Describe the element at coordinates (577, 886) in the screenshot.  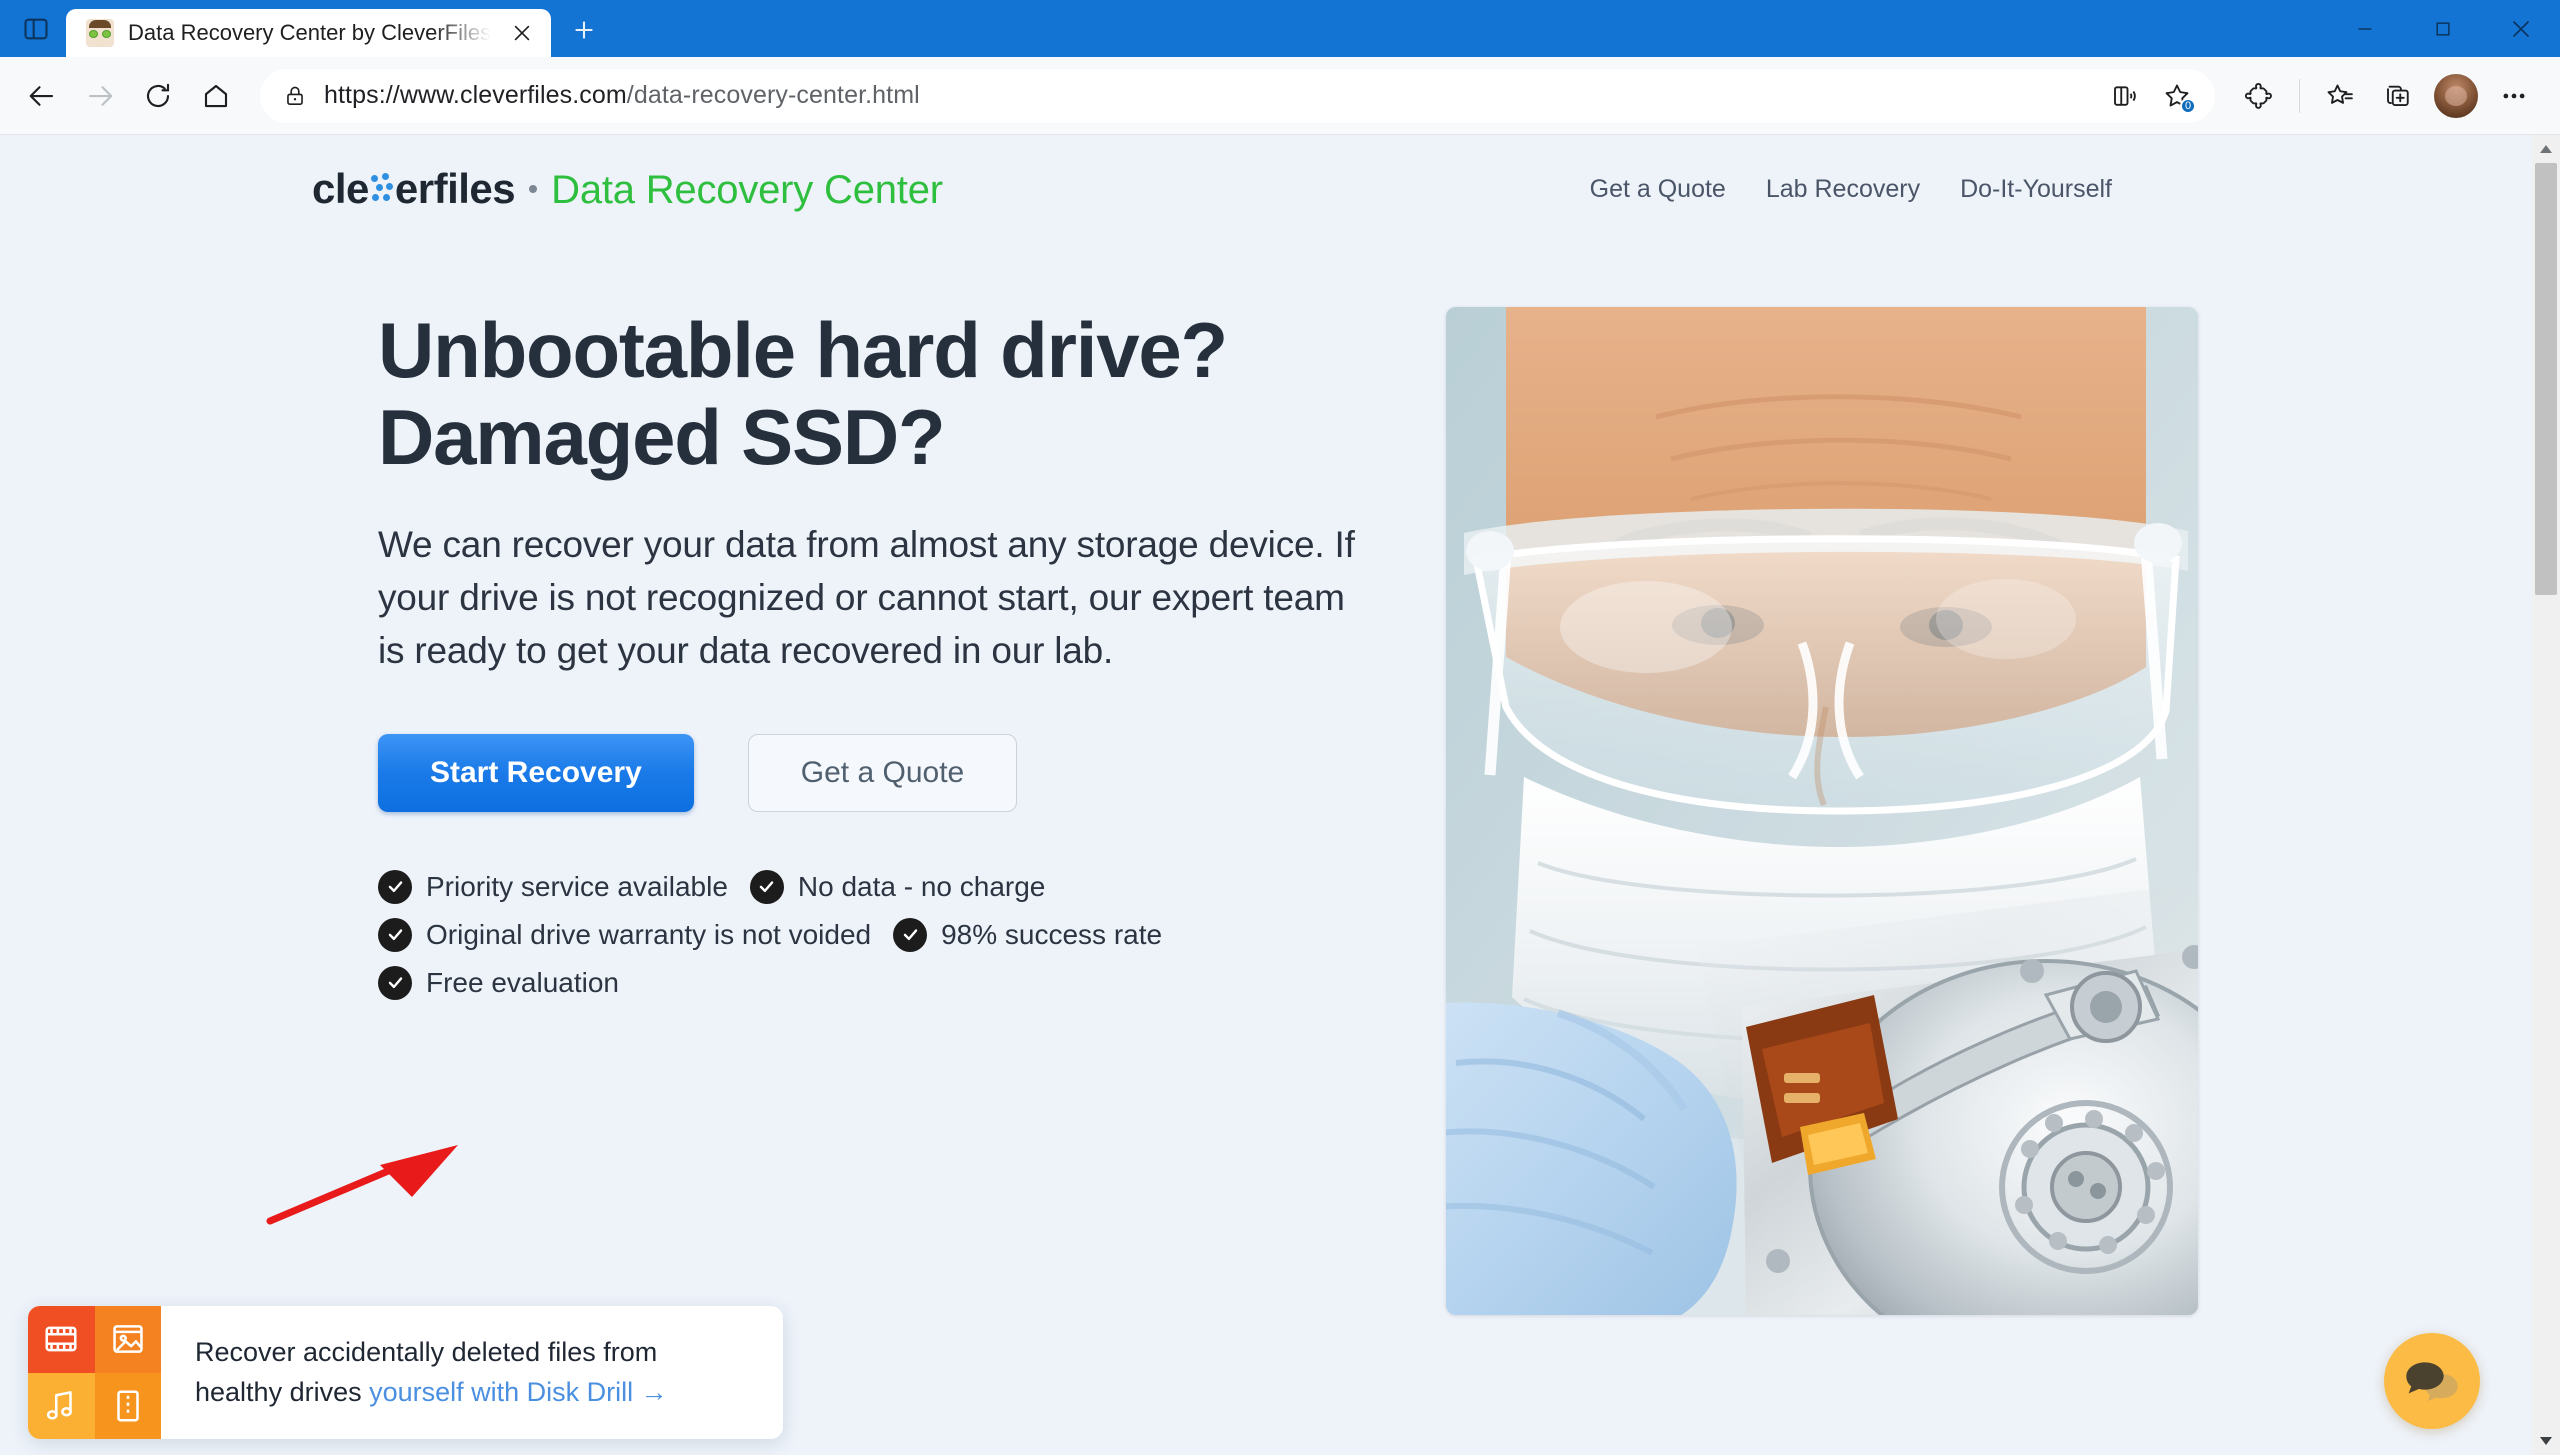
I see `feature-label: Priority service available` at that location.